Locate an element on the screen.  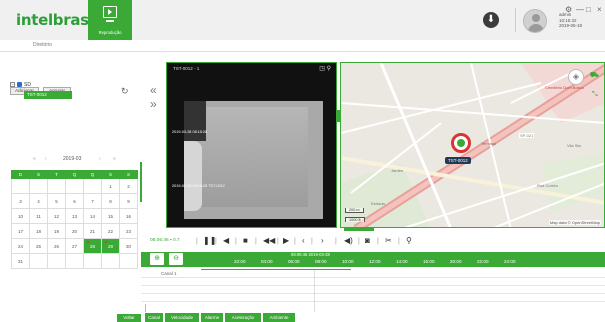
calendar-day: 11 is located at coordinates (38, 216).